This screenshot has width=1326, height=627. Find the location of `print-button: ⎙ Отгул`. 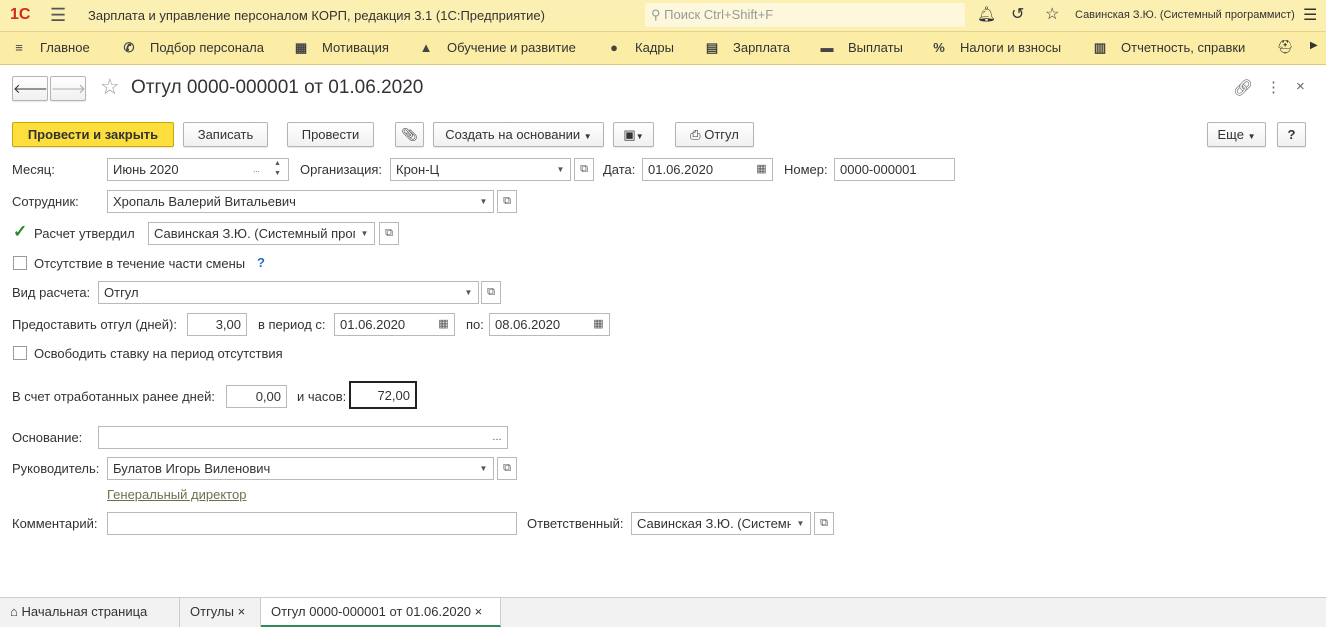

print-button: ⎙ Отгул is located at coordinates (714, 134).